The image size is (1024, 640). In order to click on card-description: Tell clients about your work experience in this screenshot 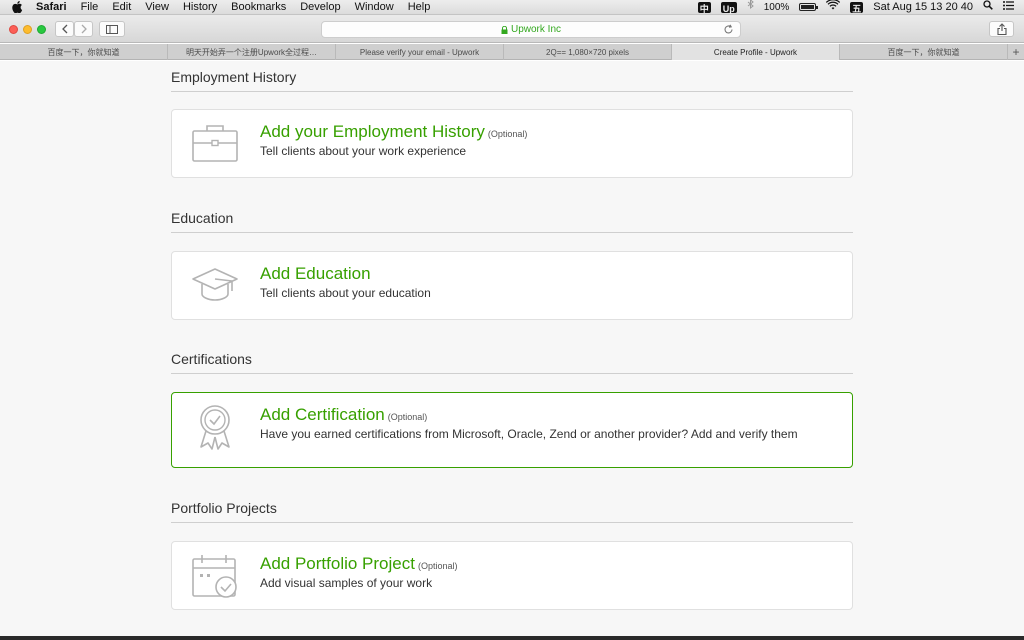, I will do `click(363, 151)`.